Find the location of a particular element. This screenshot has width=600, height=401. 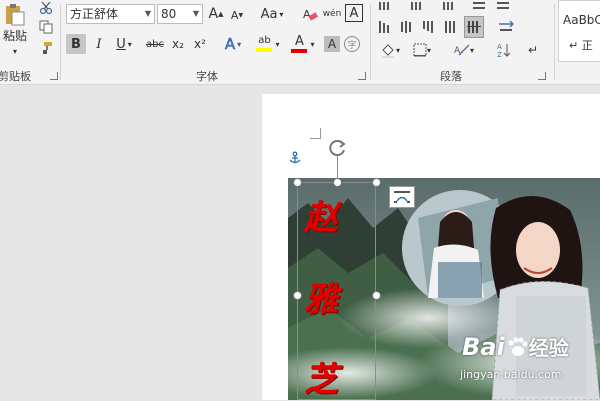

phonetic-guide-icon: wén is located at coordinates (332, 14).